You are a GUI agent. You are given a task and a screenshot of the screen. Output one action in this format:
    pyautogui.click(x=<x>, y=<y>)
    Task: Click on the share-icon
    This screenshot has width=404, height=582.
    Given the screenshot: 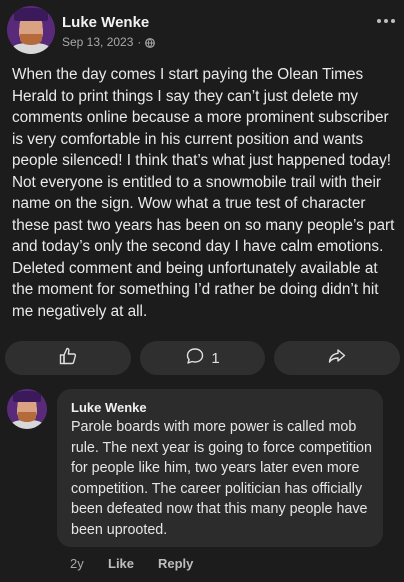 What is the action you would take?
    pyautogui.click(x=337, y=358)
    